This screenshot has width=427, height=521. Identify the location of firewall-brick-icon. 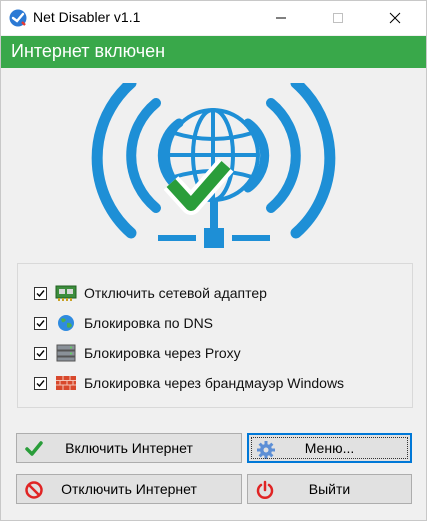
(66, 383).